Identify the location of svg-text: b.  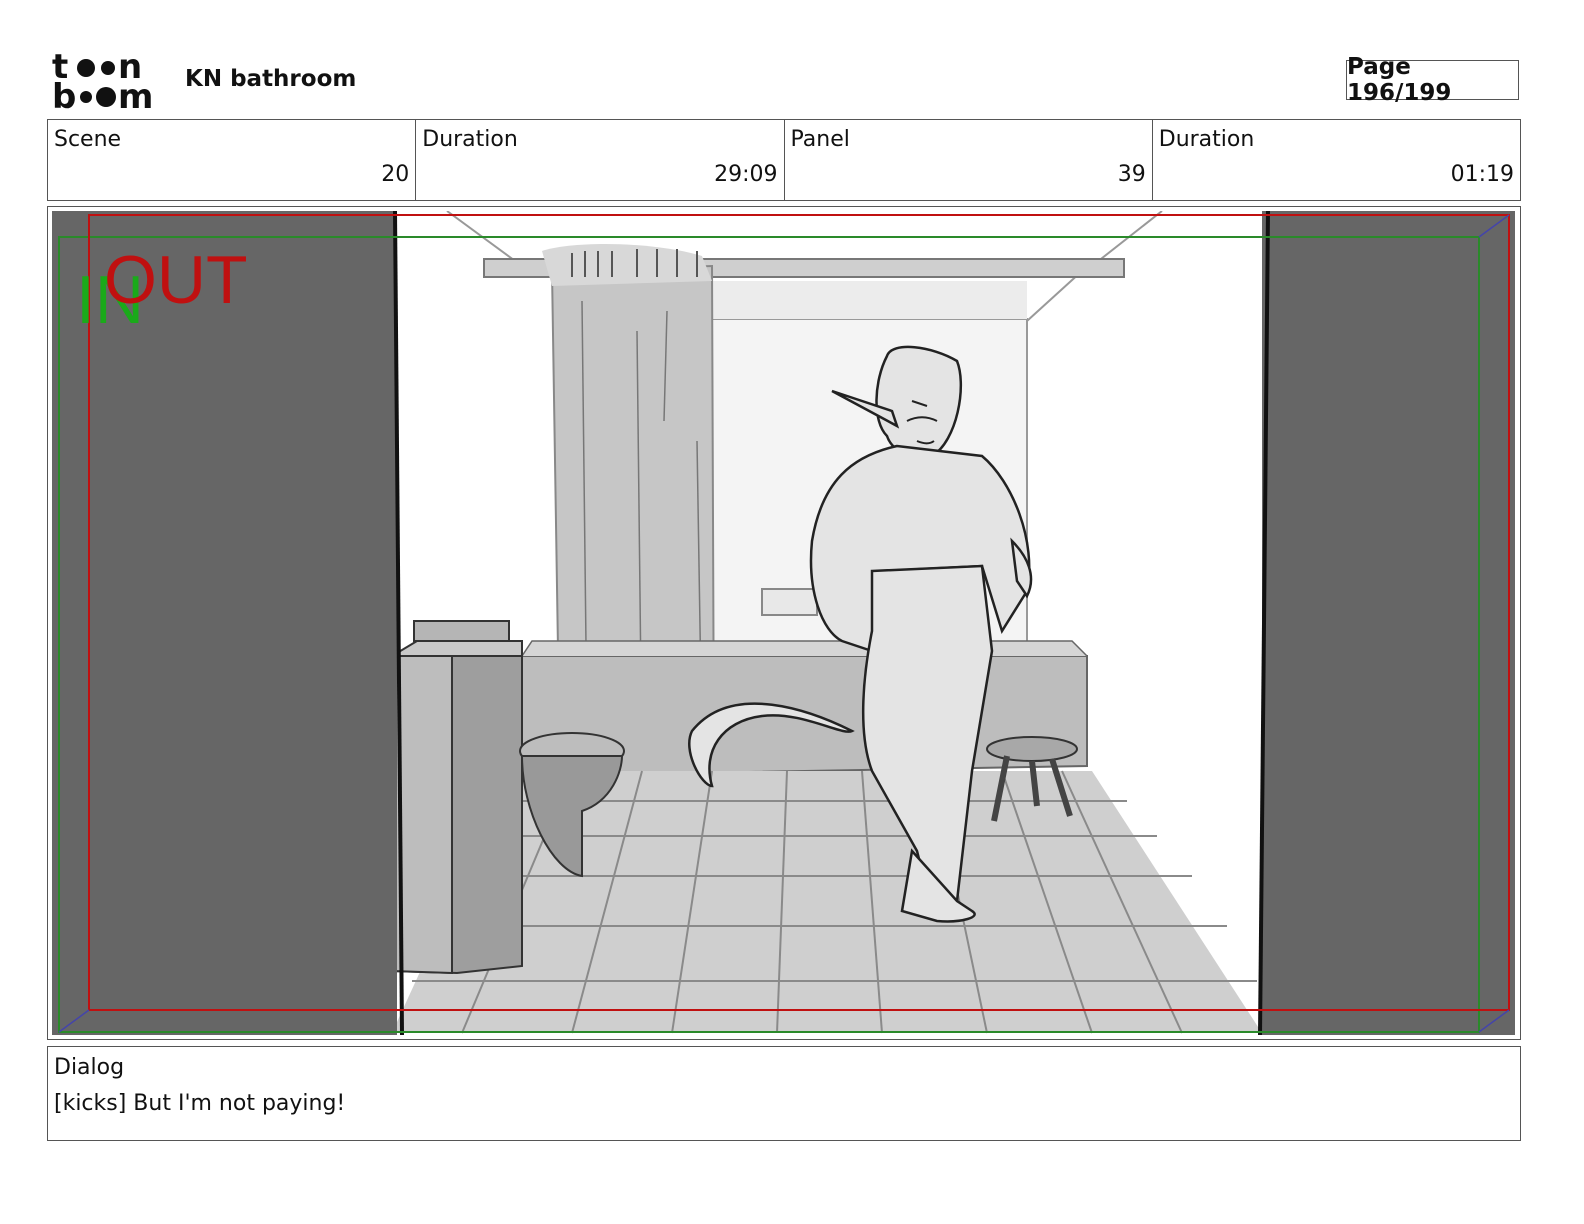
(64, 94).